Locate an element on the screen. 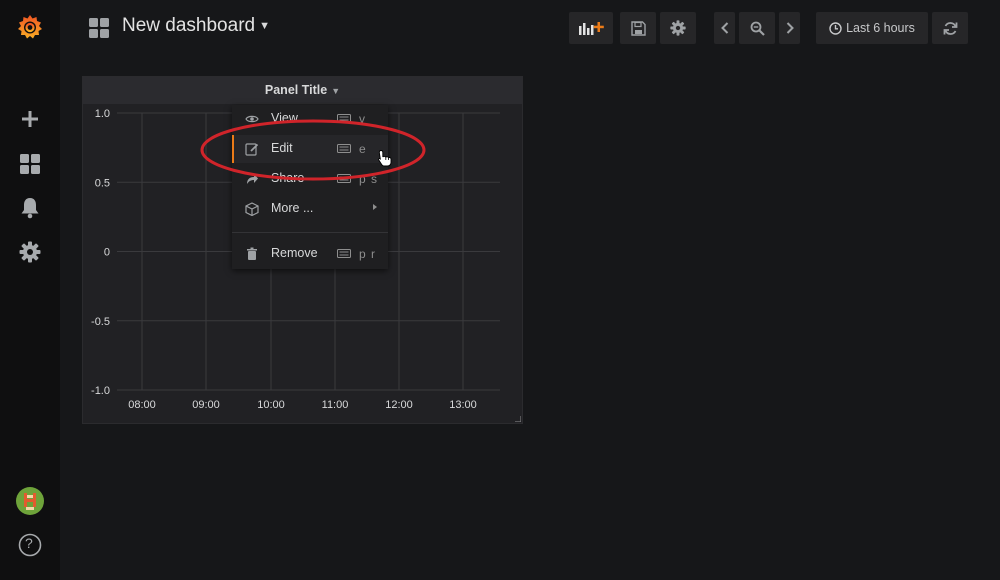  menu-item-label: View is located at coordinates (284, 118).